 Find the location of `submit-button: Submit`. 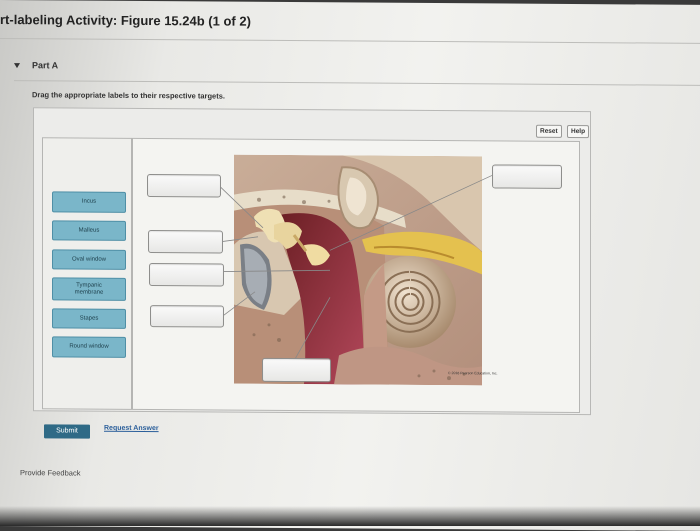

submit-button: Submit is located at coordinates (67, 431).